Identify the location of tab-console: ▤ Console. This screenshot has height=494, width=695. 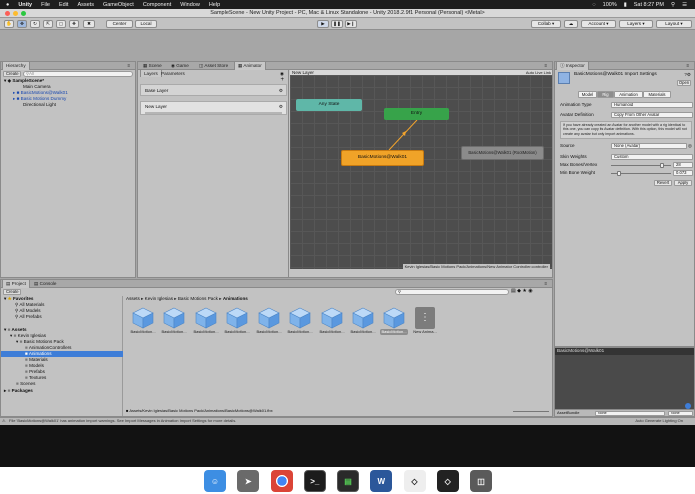
(45, 284).